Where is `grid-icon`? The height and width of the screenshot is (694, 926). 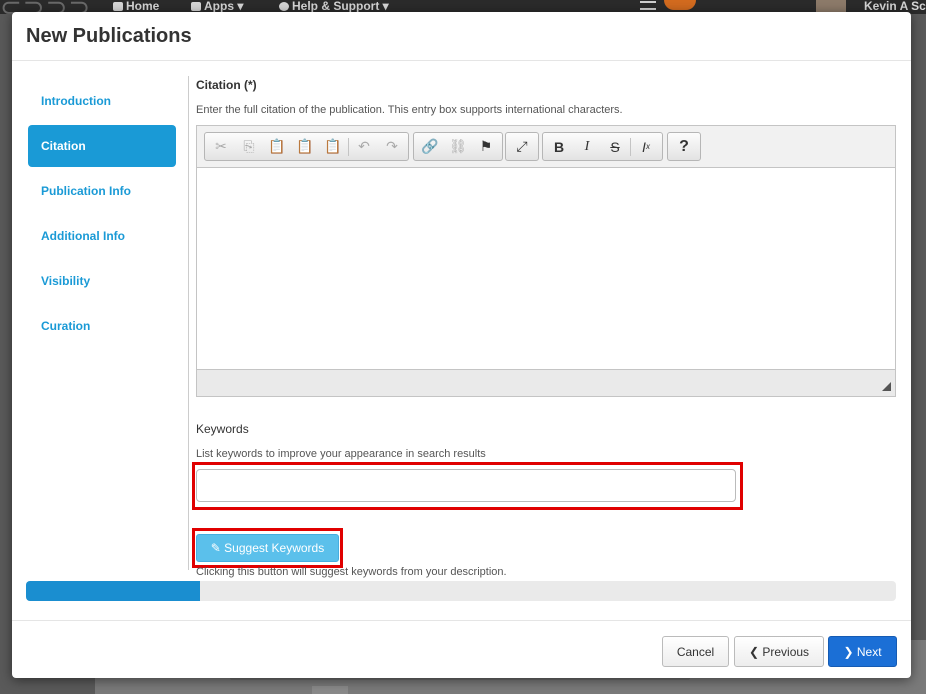 grid-icon is located at coordinates (196, 6).